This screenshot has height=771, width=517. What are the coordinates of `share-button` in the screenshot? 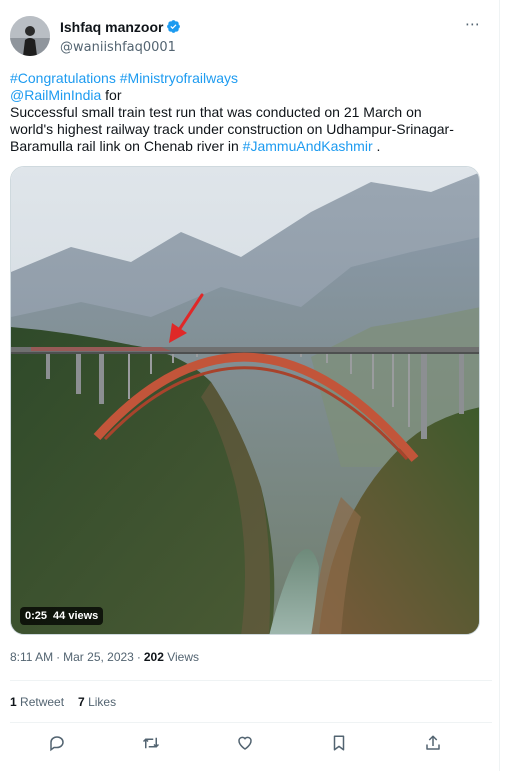 It's located at (433, 743).